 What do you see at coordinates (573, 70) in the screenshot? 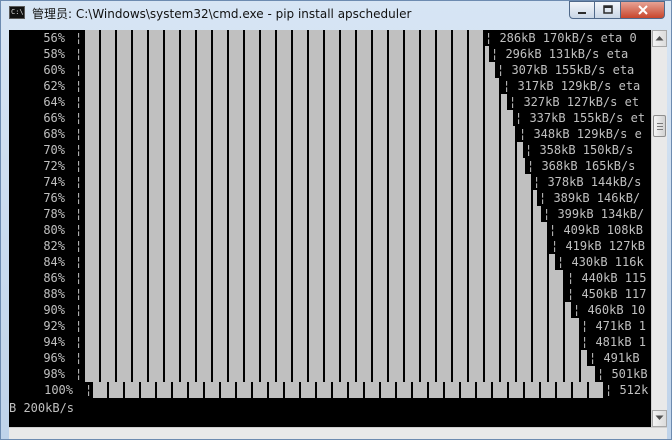
I see `progress-status: ¦ 307kB 155kB/s eta` at bounding box center [573, 70].